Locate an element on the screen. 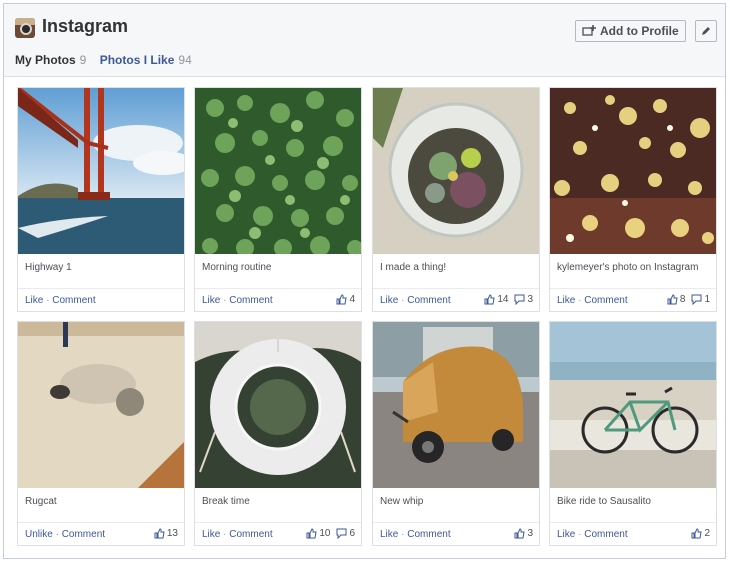 This screenshot has height=564, width=730. photo-card: New whip Like · Comment 3 is located at coordinates (456, 433).